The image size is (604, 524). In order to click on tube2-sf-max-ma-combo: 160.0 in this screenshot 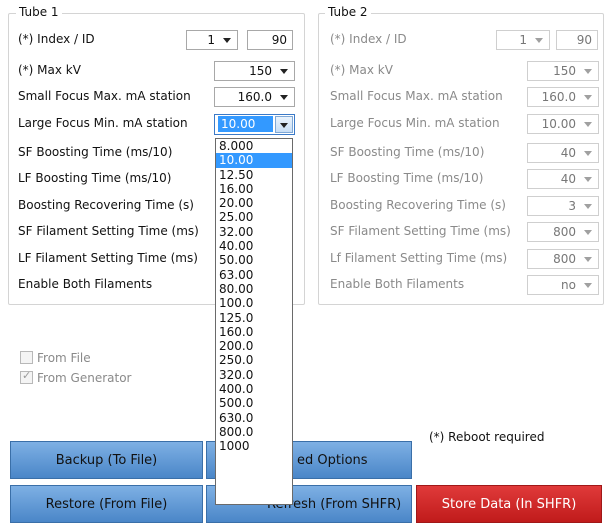, I will do `click(563, 97)`.